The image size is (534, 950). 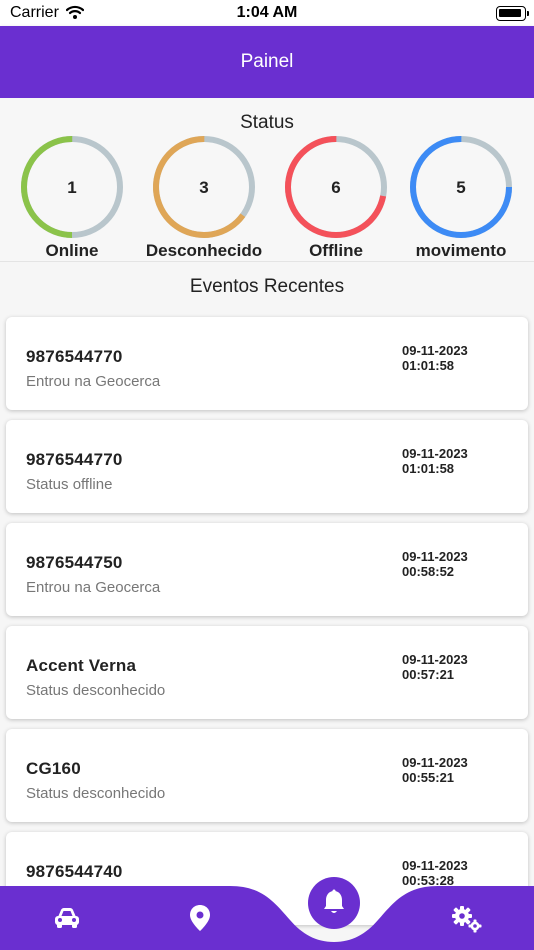 I want to click on event-timestamp: 09-11-2023 00:58:52, so click(x=435, y=564).